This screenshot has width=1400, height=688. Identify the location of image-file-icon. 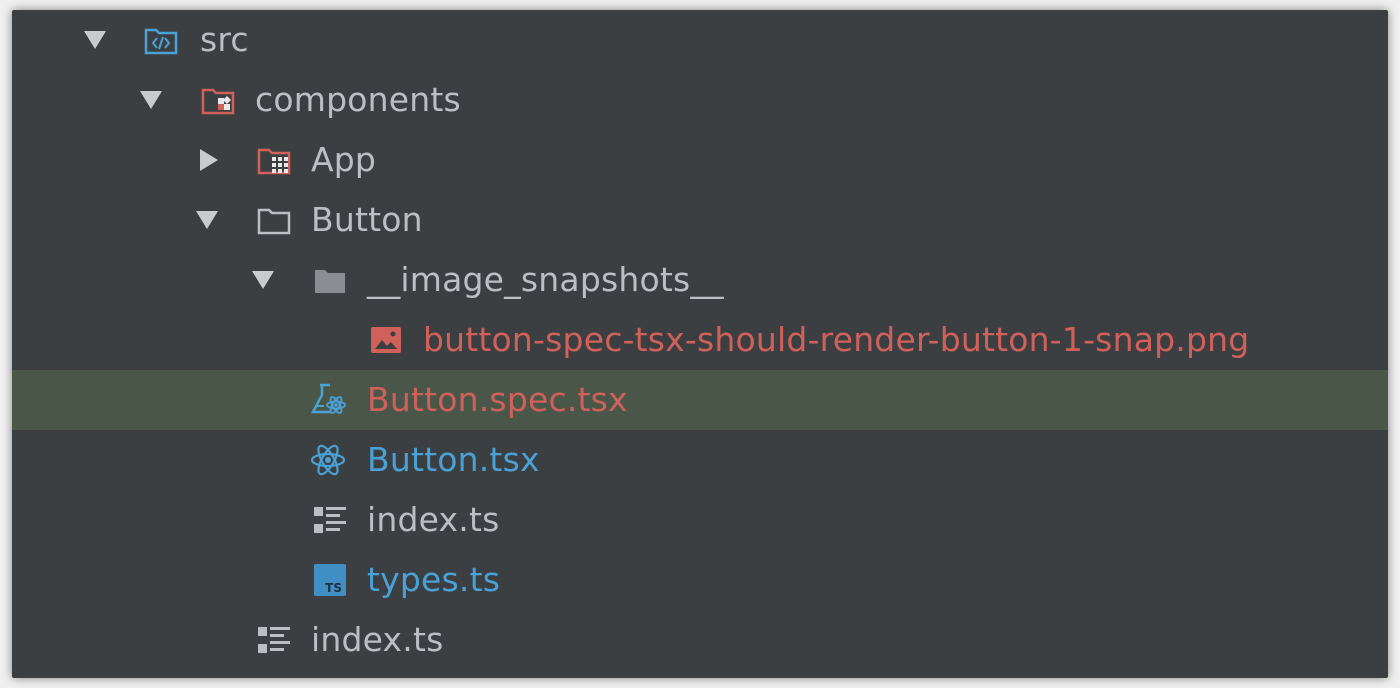
(386, 340).